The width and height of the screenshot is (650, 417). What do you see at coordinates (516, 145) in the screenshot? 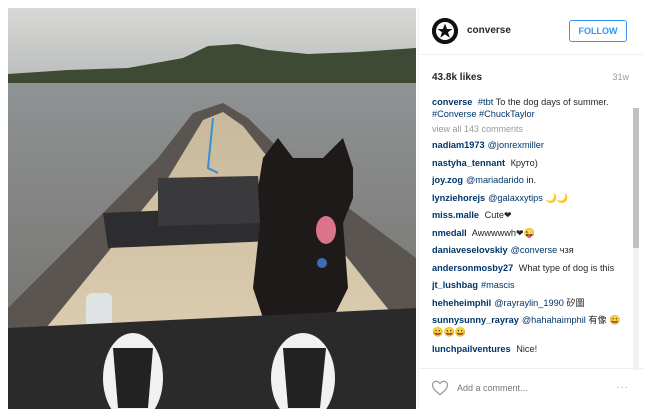
I see `comment-mention: @jonrexmiller` at bounding box center [516, 145].